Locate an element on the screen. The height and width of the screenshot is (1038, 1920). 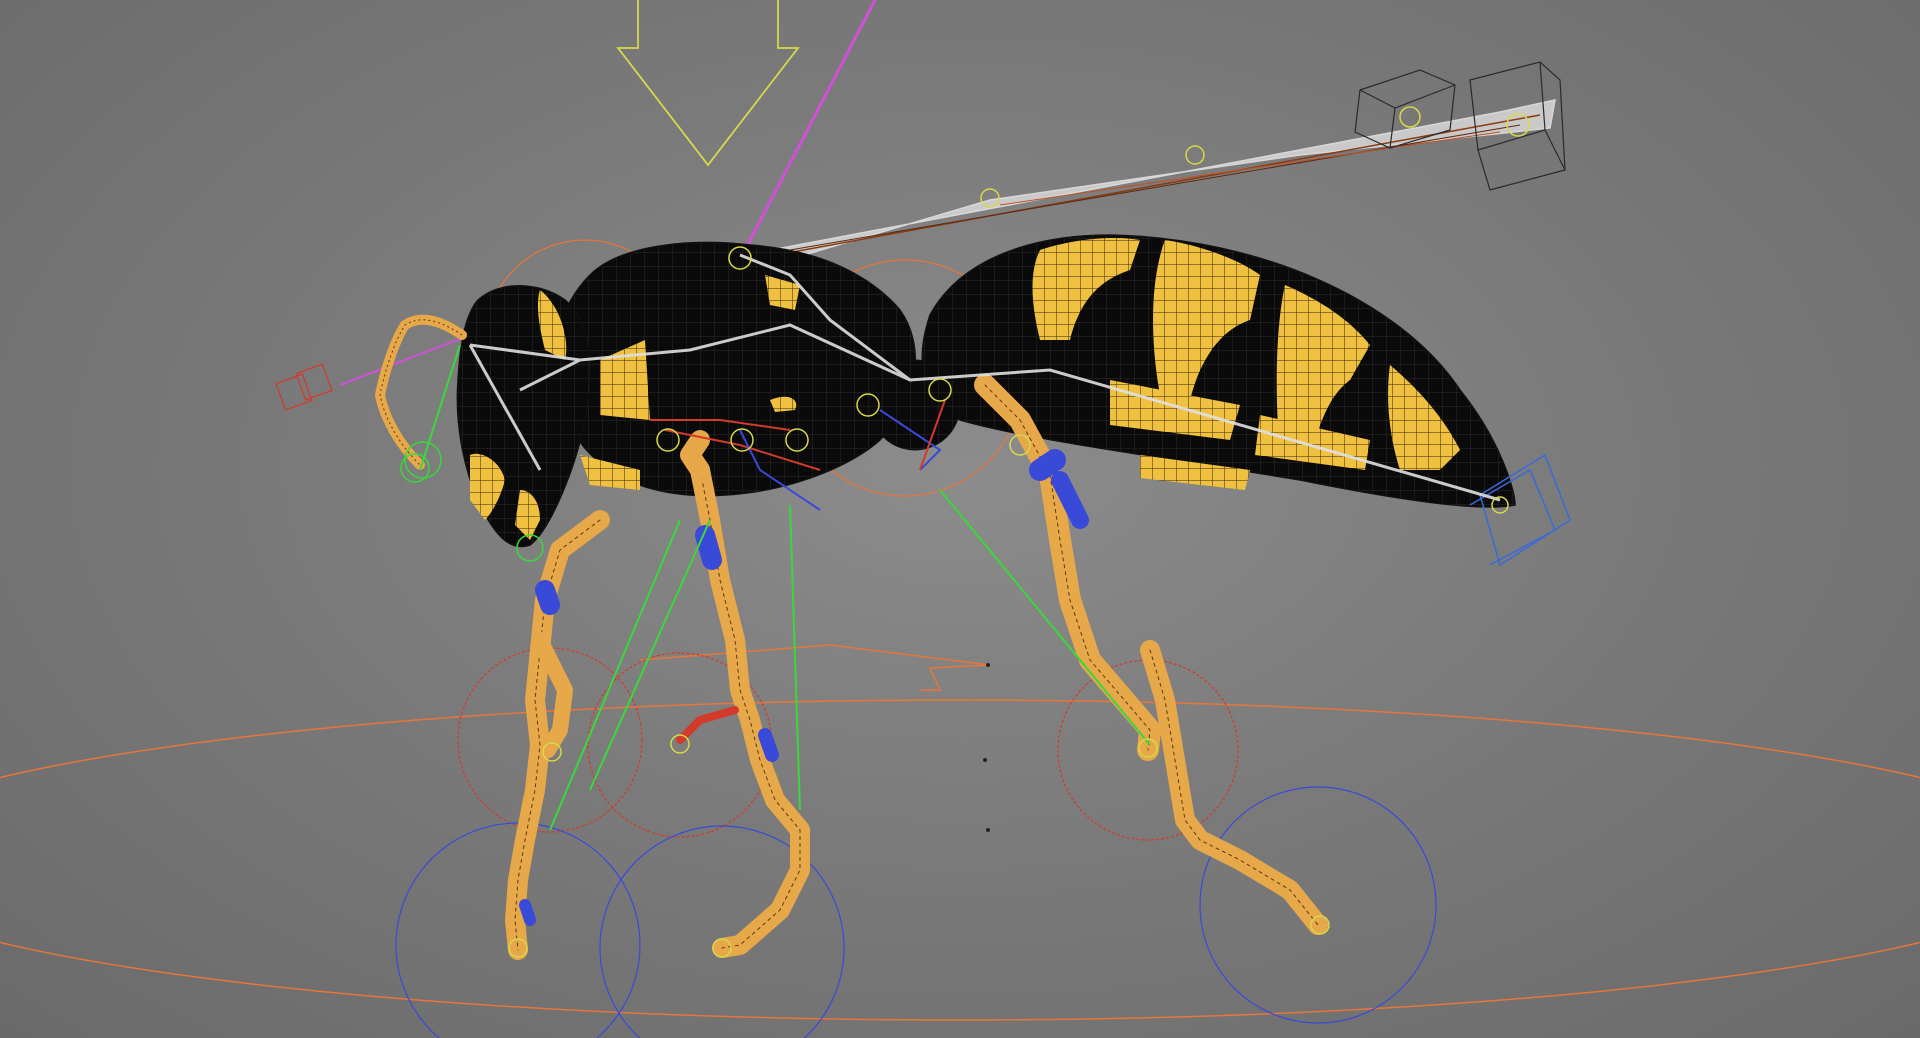
ground-arrow-marker is located at coordinates (815, 667).